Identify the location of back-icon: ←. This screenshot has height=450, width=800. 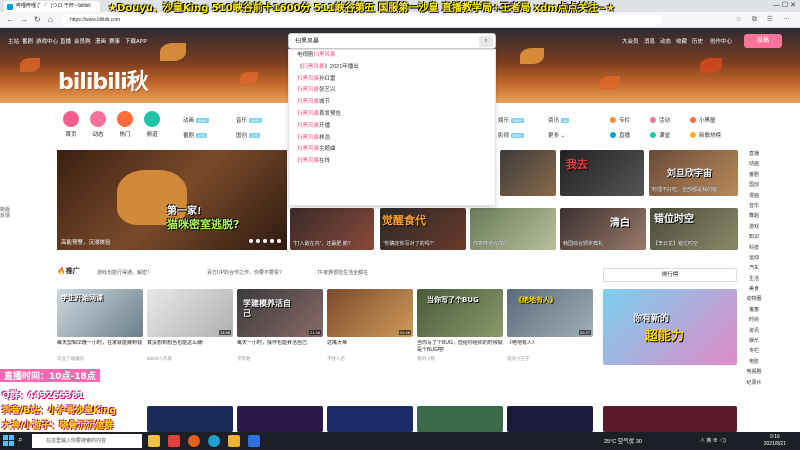
(10, 19).